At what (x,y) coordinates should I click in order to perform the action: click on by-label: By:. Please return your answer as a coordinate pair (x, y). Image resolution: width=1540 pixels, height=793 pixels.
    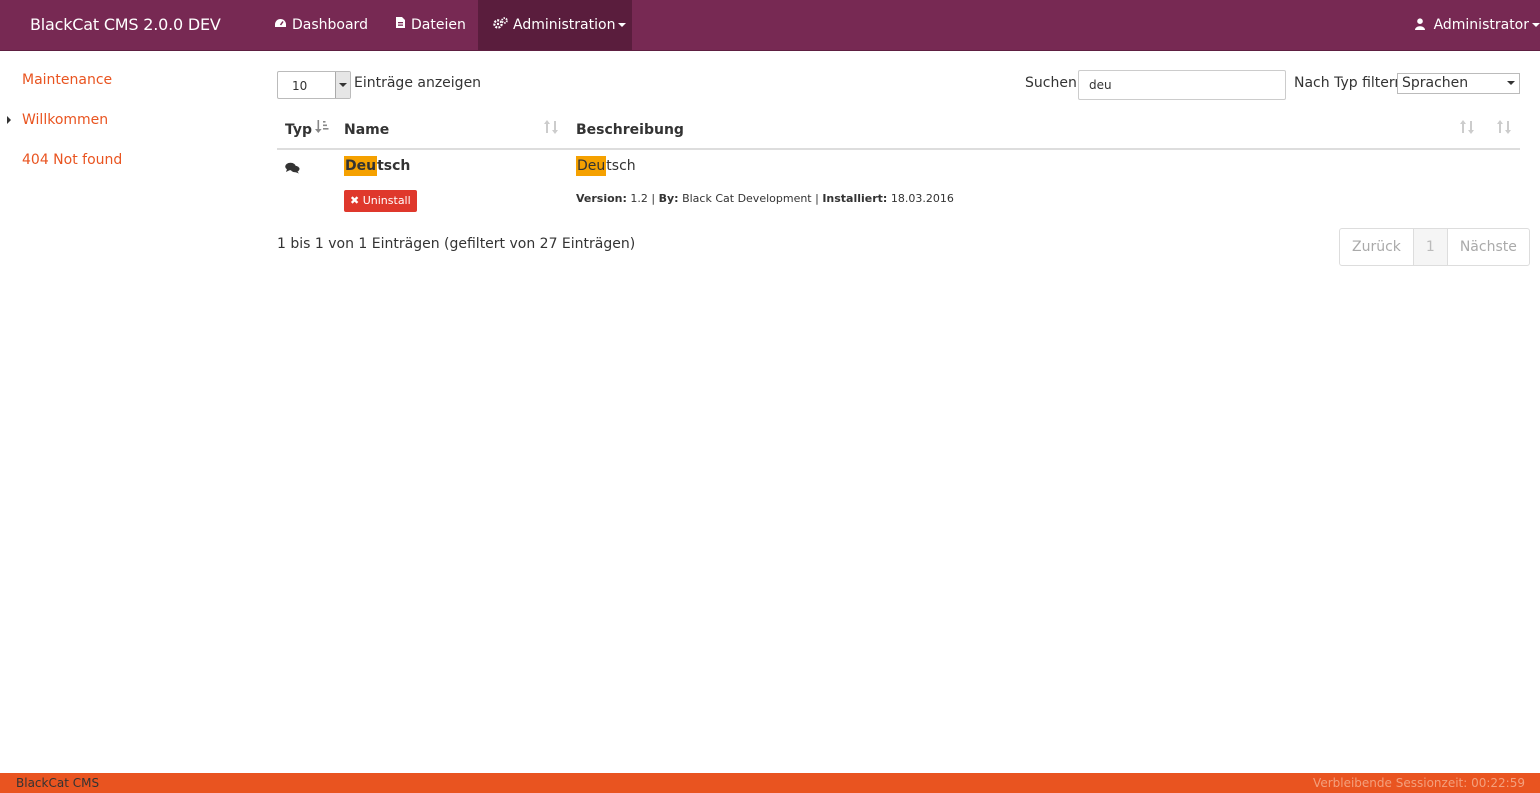
    Looking at the image, I should click on (668, 198).